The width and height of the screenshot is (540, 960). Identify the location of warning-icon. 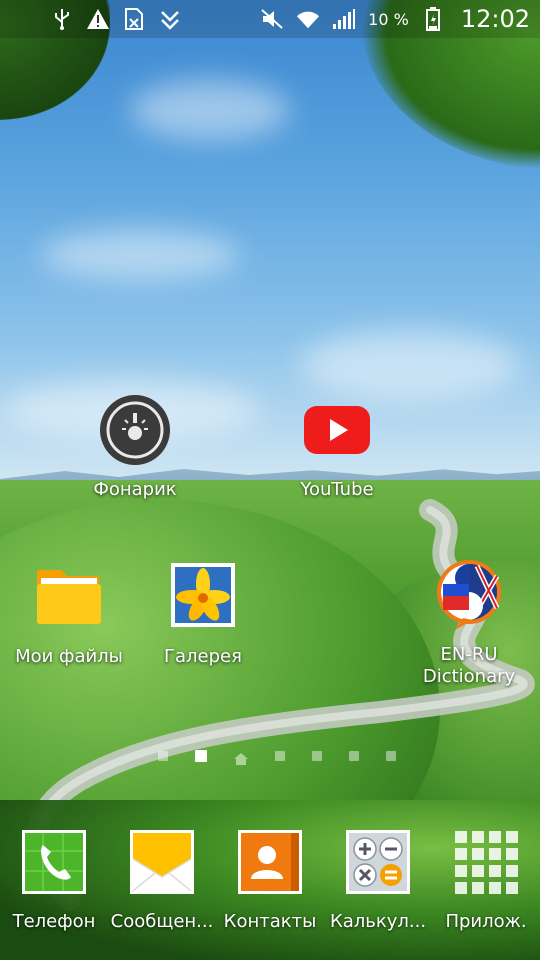
(98, 19).